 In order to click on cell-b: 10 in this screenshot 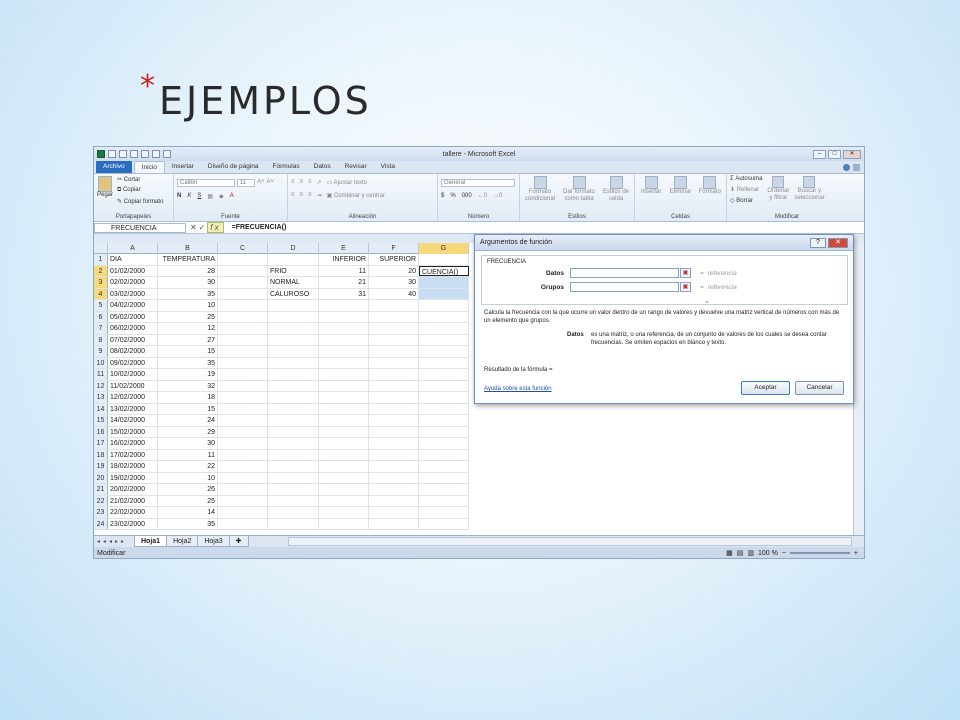, I will do `click(188, 477)`.